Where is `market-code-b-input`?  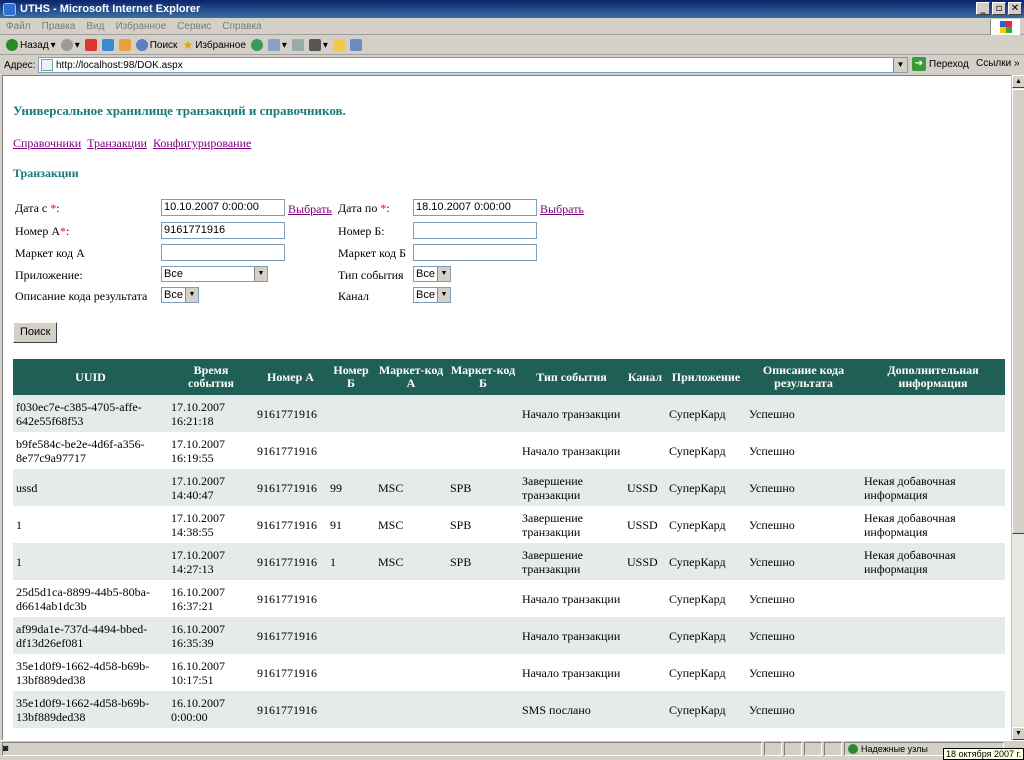
market-code-b-input is located at coordinates (475, 252).